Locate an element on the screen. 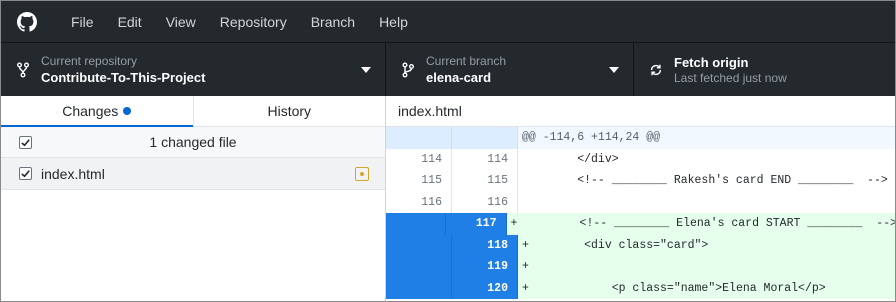  diff-line: 114 114 </div> is located at coordinates (640, 159).